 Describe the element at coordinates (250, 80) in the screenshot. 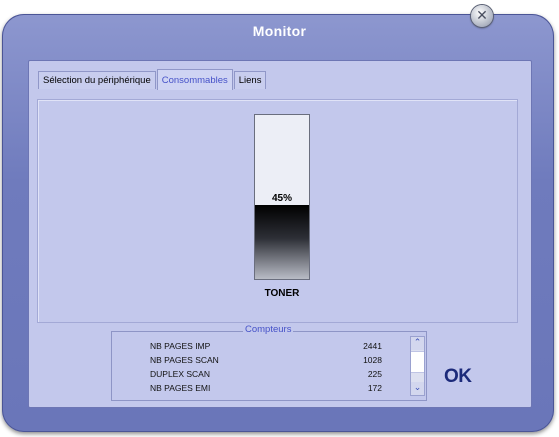

I see `tab-links: Liens` at that location.